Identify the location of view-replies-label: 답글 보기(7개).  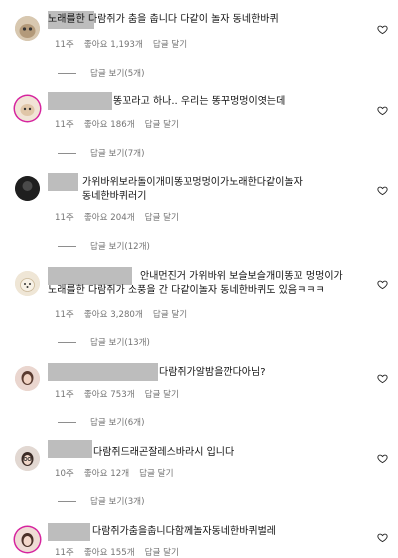
(117, 154).